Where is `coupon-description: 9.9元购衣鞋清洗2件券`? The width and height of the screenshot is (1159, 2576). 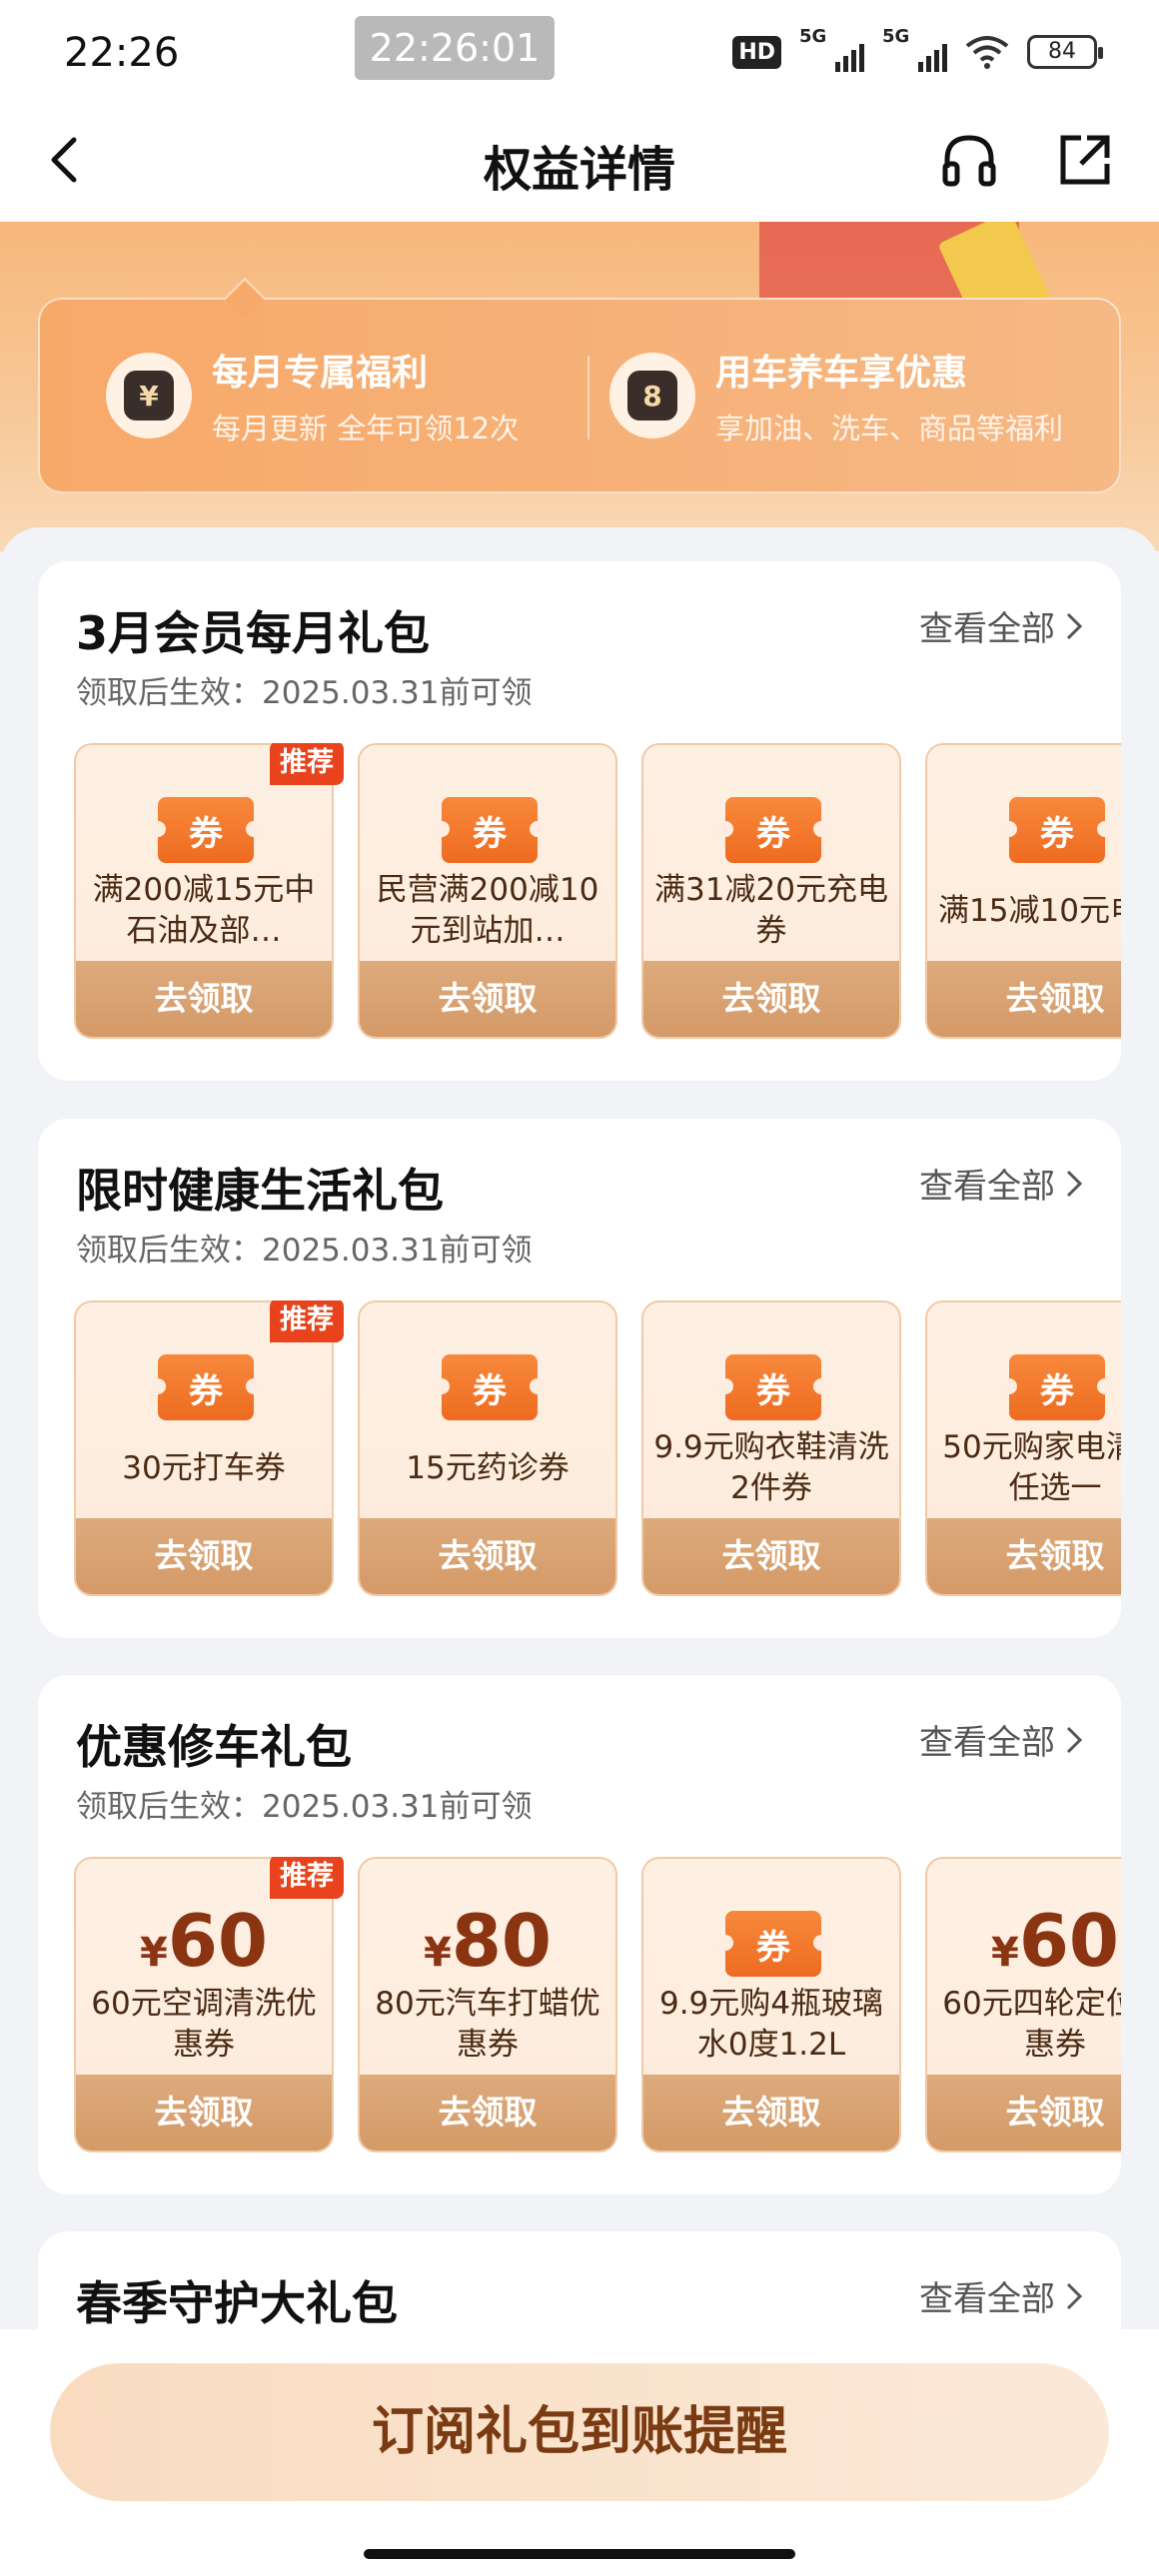
coupon-description: 9.9元购衣鞋清洗2件券 is located at coordinates (771, 1468).